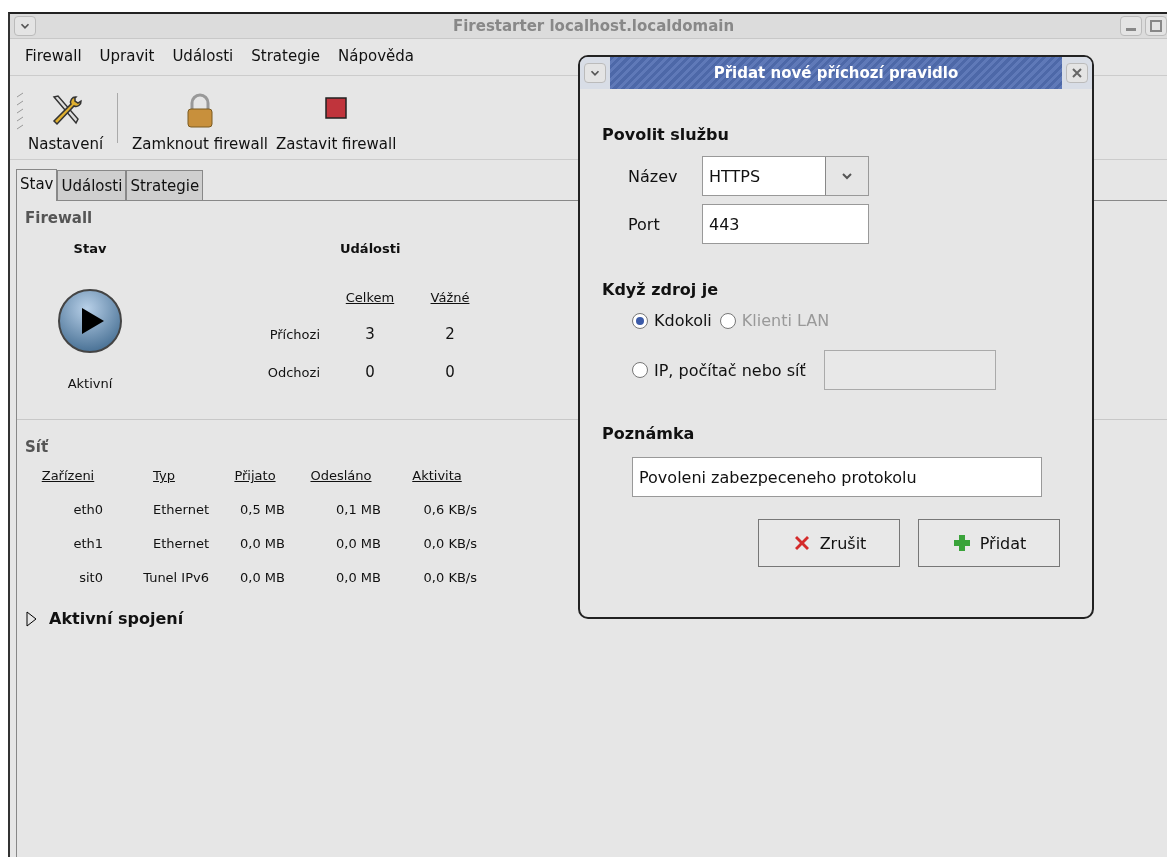  I want to click on table-cell-text: 3, so click(370, 334).